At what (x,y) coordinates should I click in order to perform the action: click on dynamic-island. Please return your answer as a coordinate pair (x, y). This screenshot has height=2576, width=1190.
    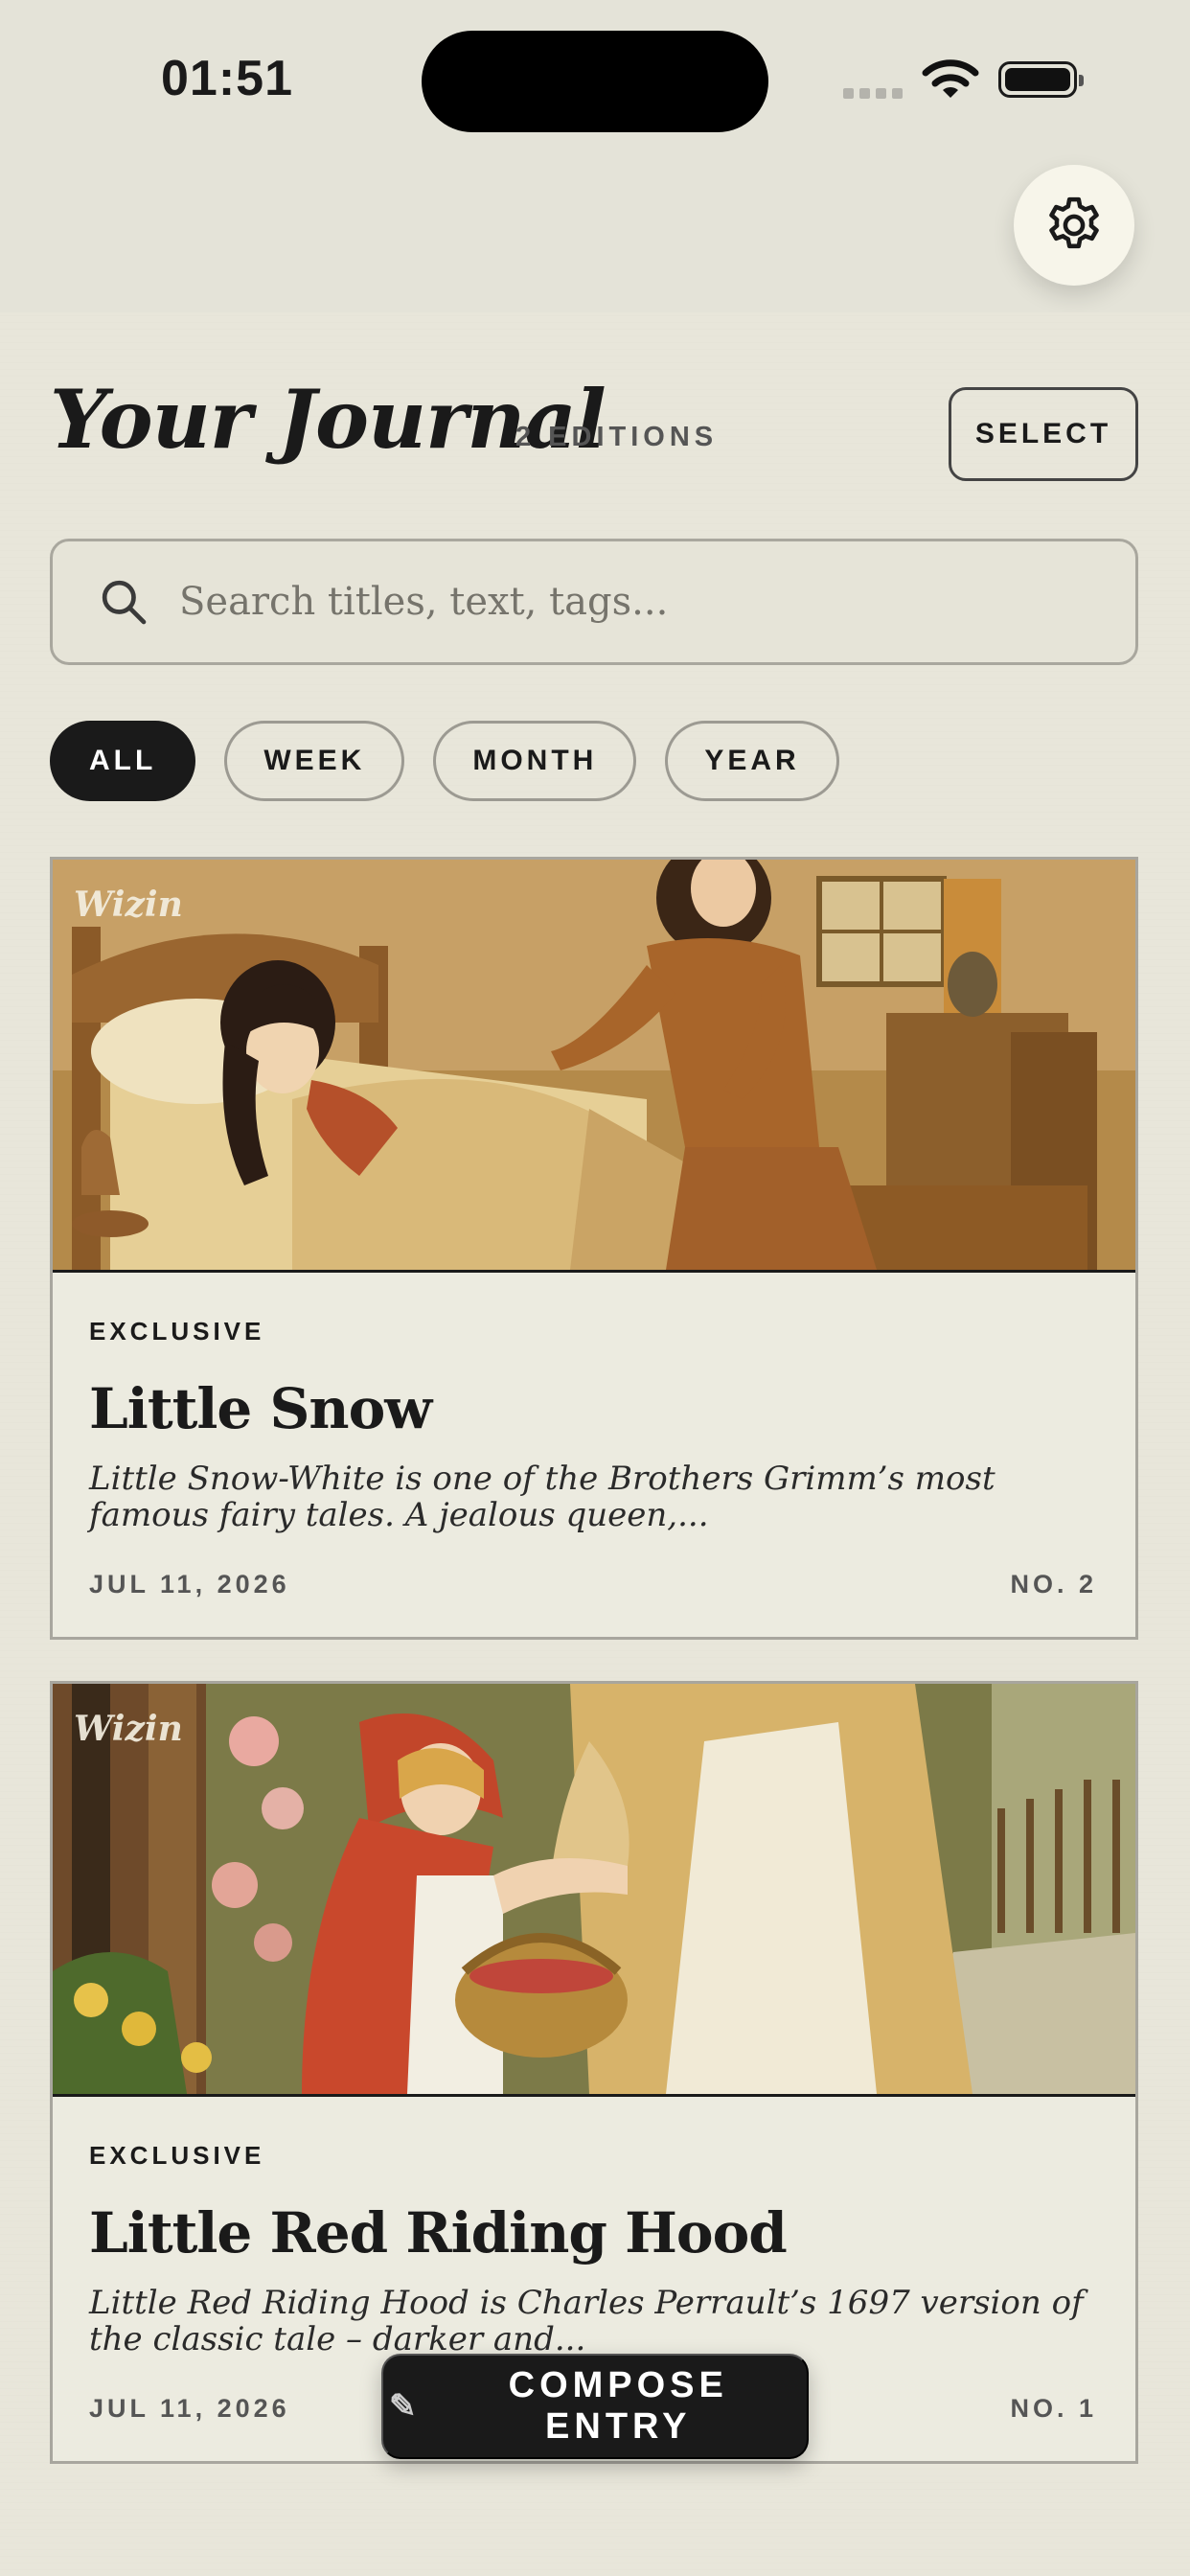
    Looking at the image, I should click on (595, 81).